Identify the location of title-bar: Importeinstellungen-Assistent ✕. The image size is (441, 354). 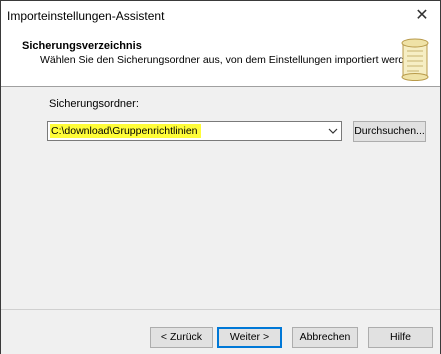
(220, 16).